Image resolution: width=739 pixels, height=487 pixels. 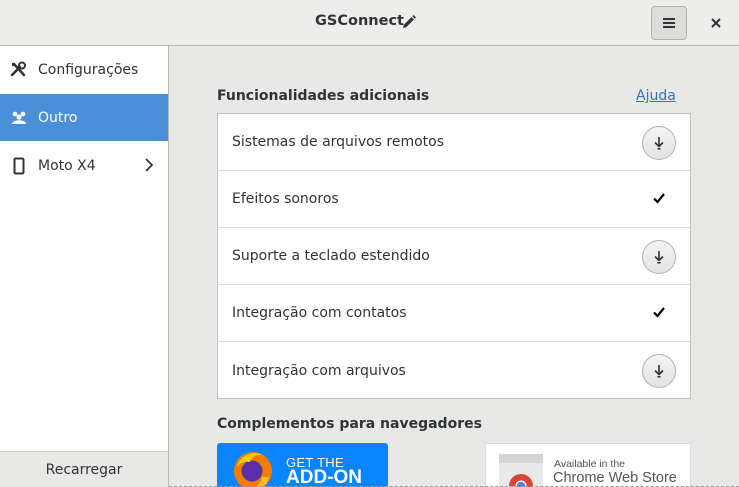 I want to click on chrome-webstore-icon, so click(x=521, y=470).